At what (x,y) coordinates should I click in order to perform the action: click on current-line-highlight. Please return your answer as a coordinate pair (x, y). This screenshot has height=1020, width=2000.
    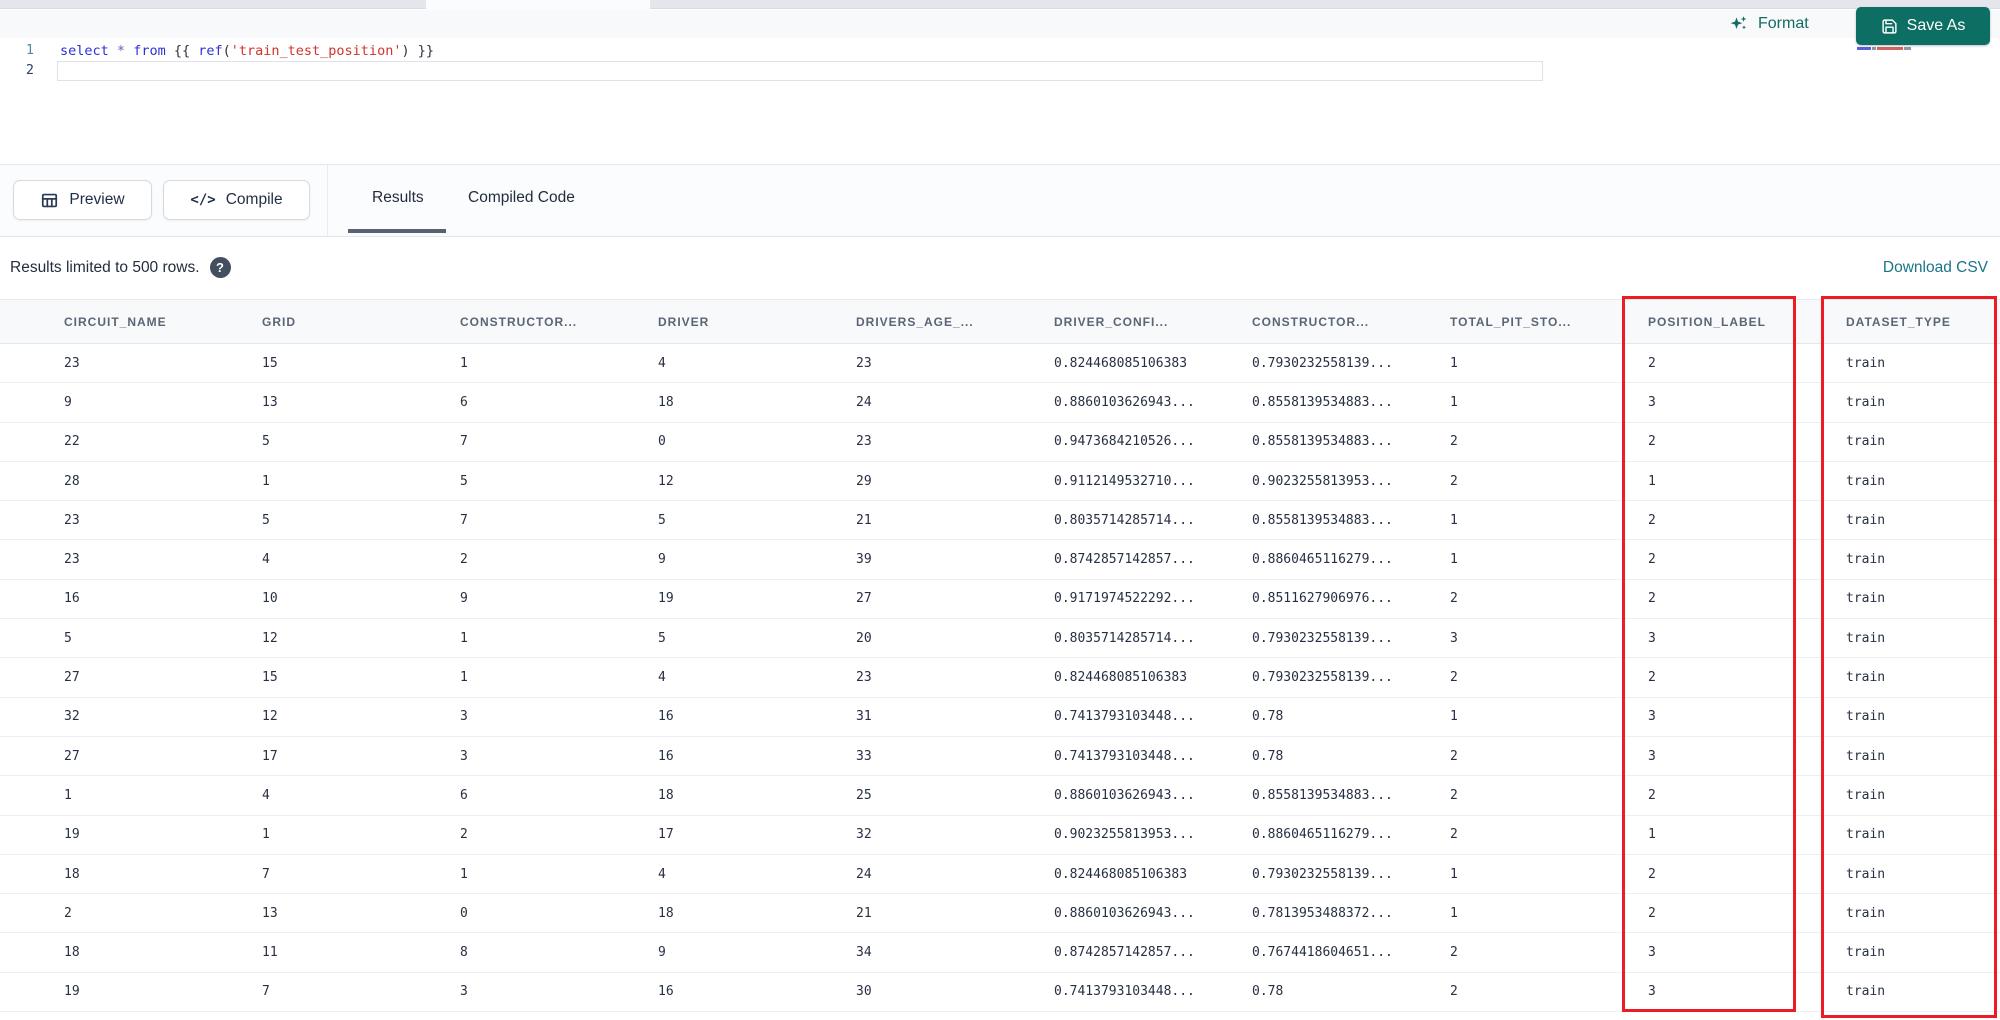
    Looking at the image, I should click on (800, 71).